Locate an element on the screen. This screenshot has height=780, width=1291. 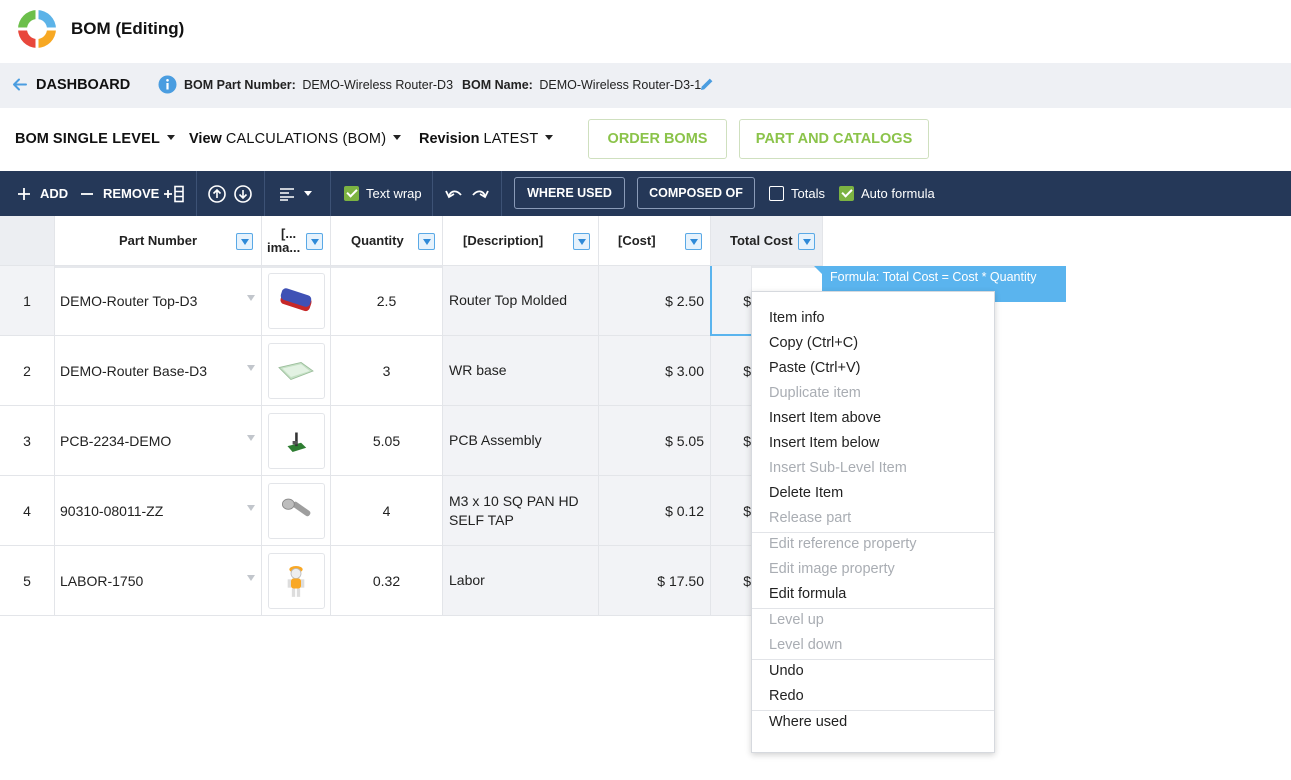
order-boms-button: ORDER BOMS is located at coordinates (657, 139).